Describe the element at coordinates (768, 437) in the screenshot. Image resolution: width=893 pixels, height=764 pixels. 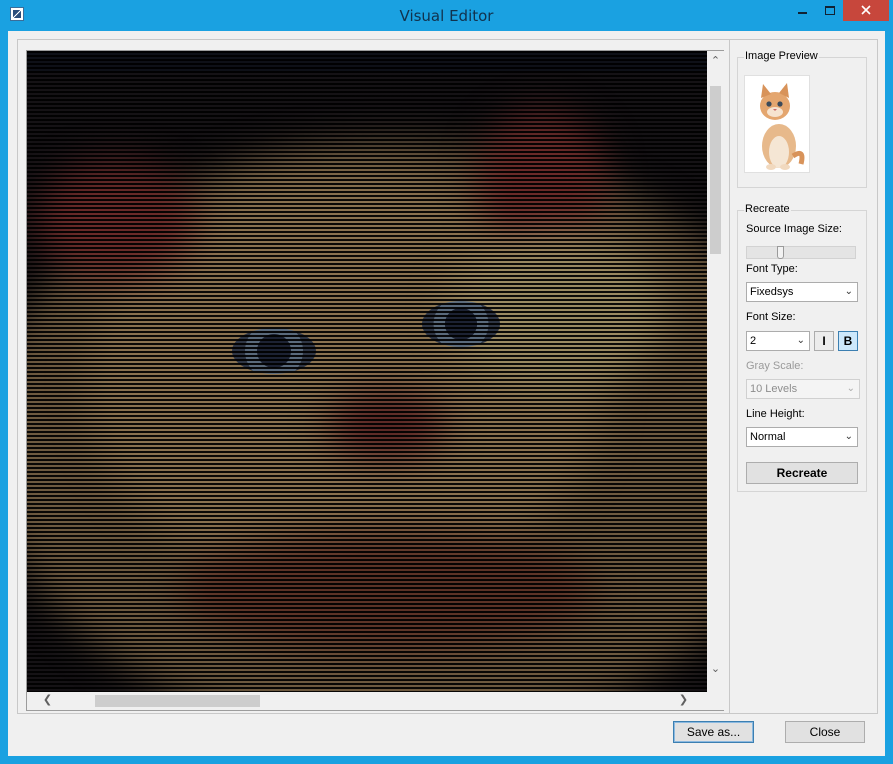
I see `line-height-value: Normal` at that location.